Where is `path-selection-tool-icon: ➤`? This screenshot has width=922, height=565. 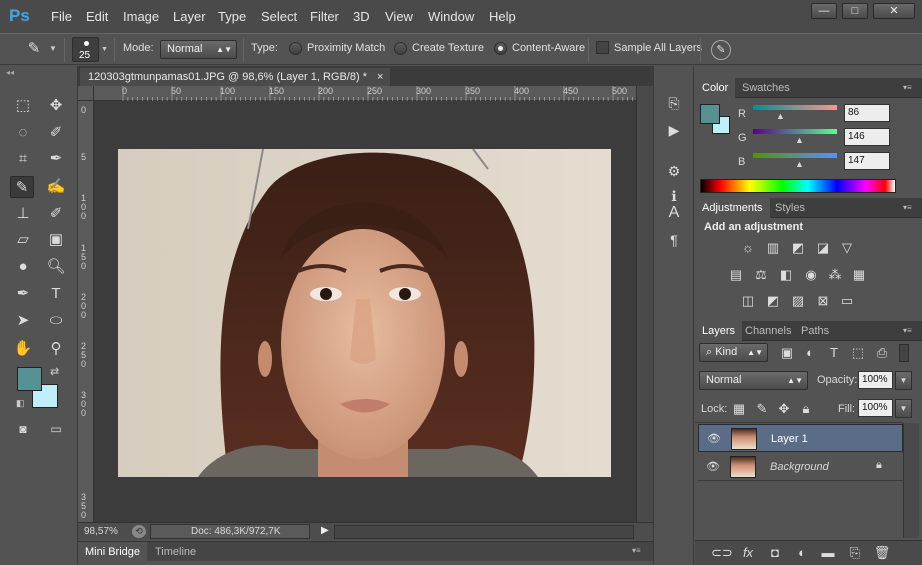 path-selection-tool-icon: ➤ is located at coordinates (23, 321).